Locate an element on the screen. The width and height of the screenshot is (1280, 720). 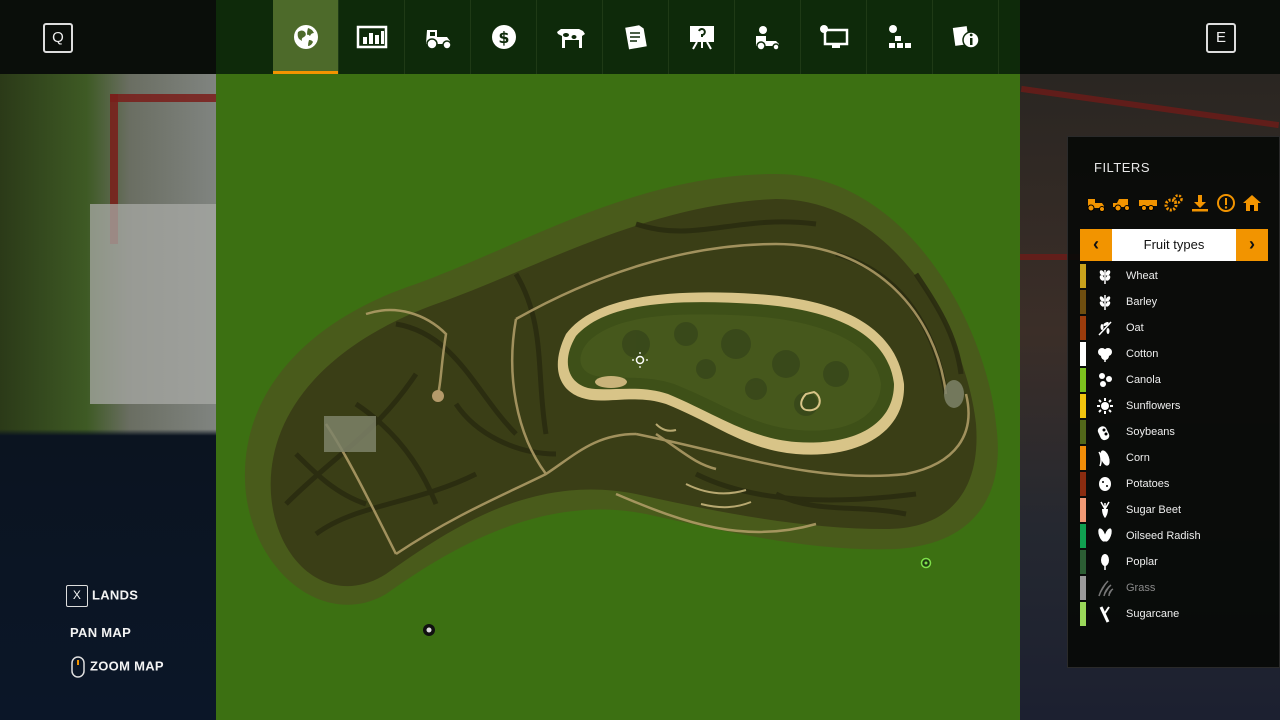
tab-statistics is located at coordinates (372, 37).